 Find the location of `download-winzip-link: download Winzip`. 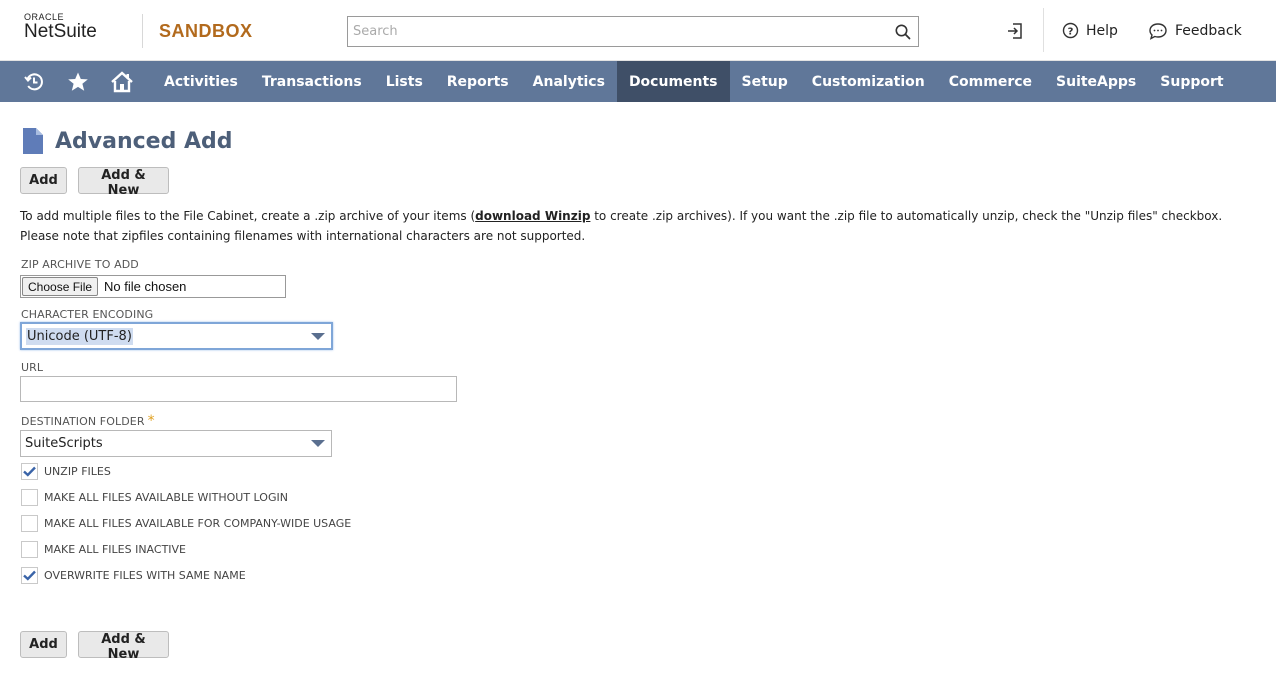

download-winzip-link: download Winzip is located at coordinates (532, 216).